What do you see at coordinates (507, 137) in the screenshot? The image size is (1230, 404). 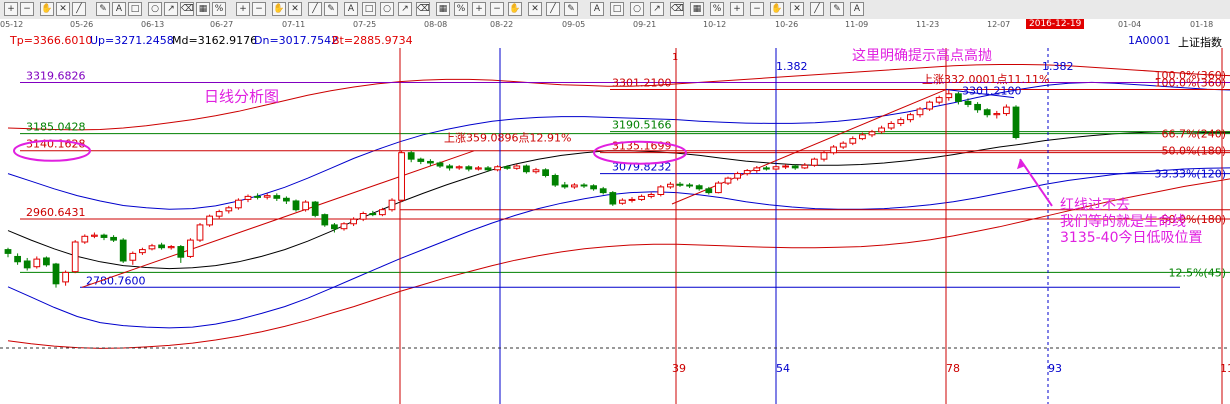 I see `rise-label: 上涨359.0896点12.91%` at bounding box center [507, 137].